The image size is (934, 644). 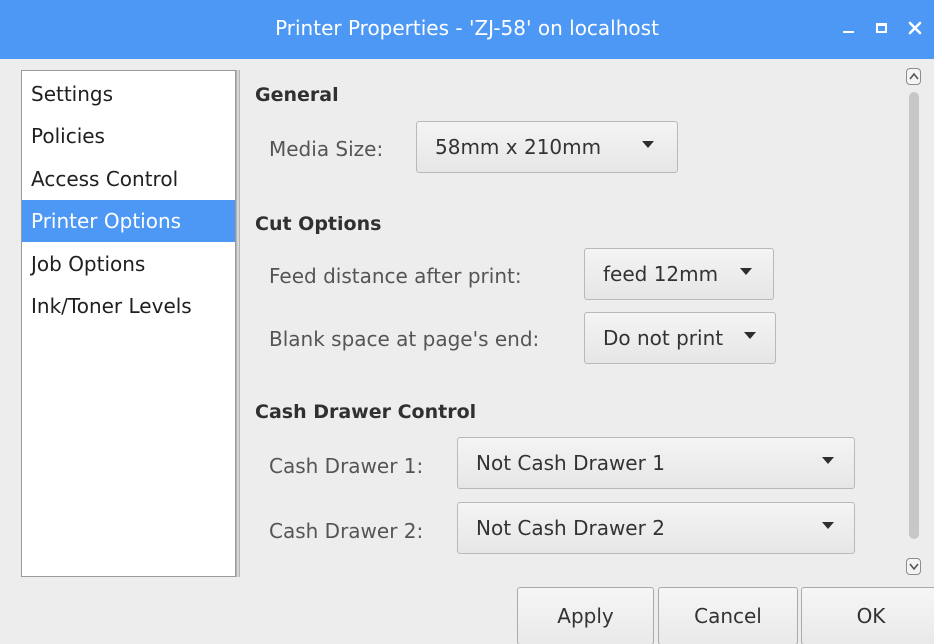 What do you see at coordinates (882, 28) in the screenshot?
I see `maximize-icon` at bounding box center [882, 28].